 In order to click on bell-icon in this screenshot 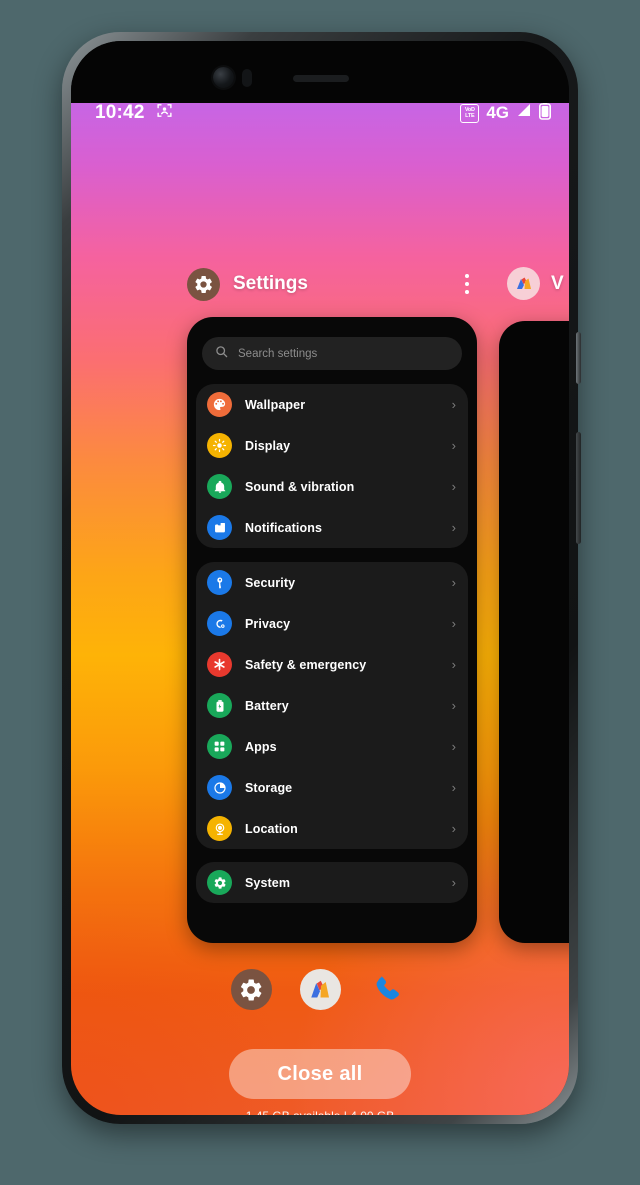, I will do `click(219, 486)`.